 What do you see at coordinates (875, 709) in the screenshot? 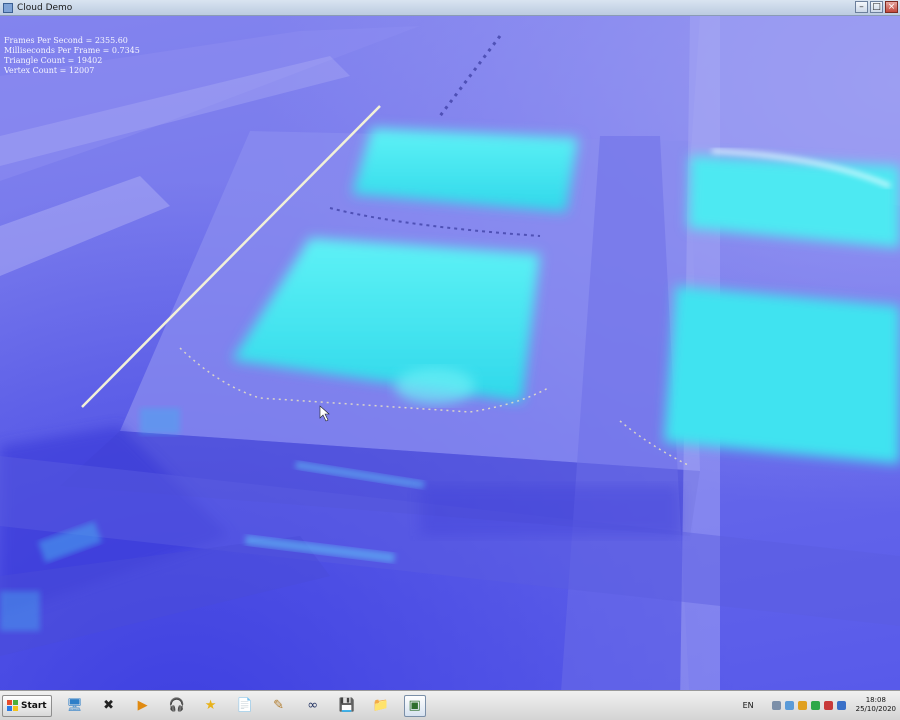
I see `clock-date: 25/10/2020` at bounding box center [875, 709].